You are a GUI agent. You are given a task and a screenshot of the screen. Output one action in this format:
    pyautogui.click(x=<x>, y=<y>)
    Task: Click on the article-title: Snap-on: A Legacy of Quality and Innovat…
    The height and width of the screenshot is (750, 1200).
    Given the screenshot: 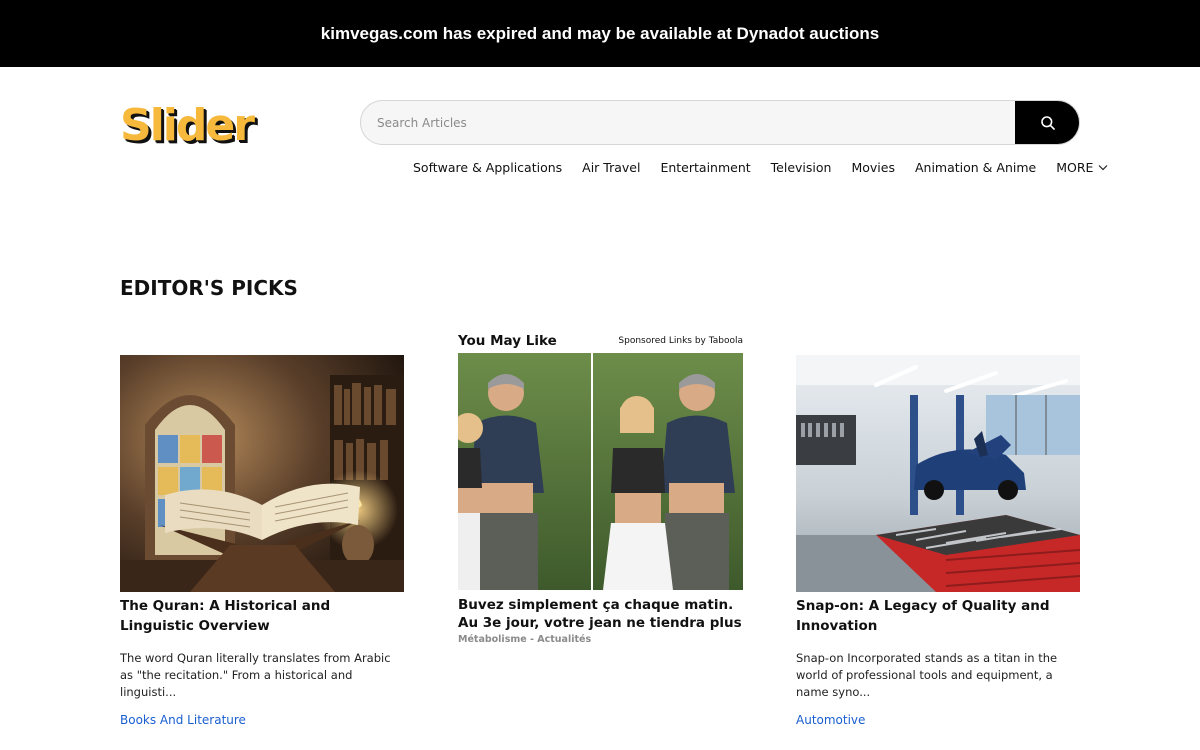 What is the action you would take?
    pyautogui.click(x=938, y=616)
    